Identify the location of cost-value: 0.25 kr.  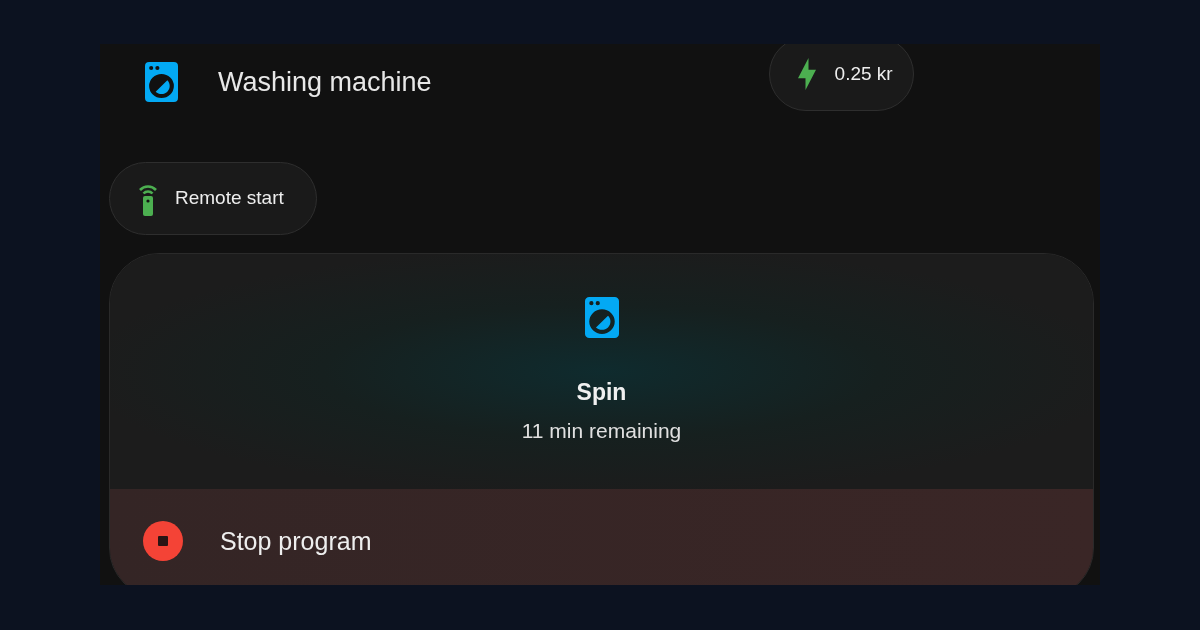
(863, 73).